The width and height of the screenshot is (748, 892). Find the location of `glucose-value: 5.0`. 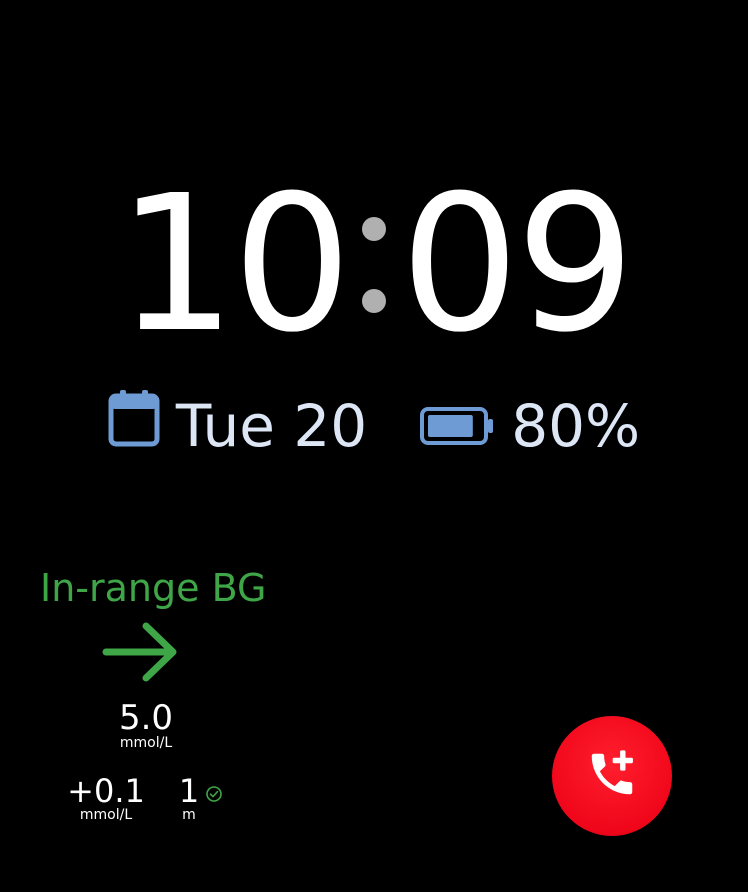

glucose-value: 5.0 is located at coordinates (146, 718).